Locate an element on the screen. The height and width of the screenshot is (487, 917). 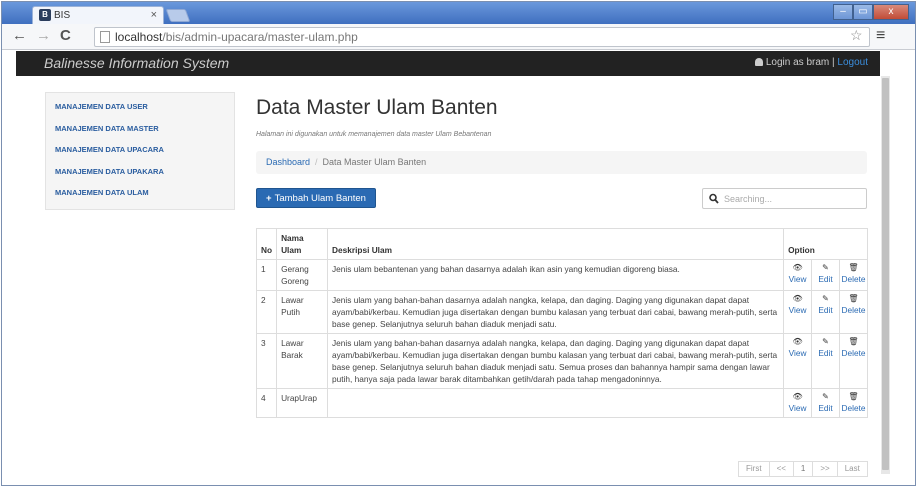
bookmark-star-icon: ☆ is located at coordinates (856, 35).